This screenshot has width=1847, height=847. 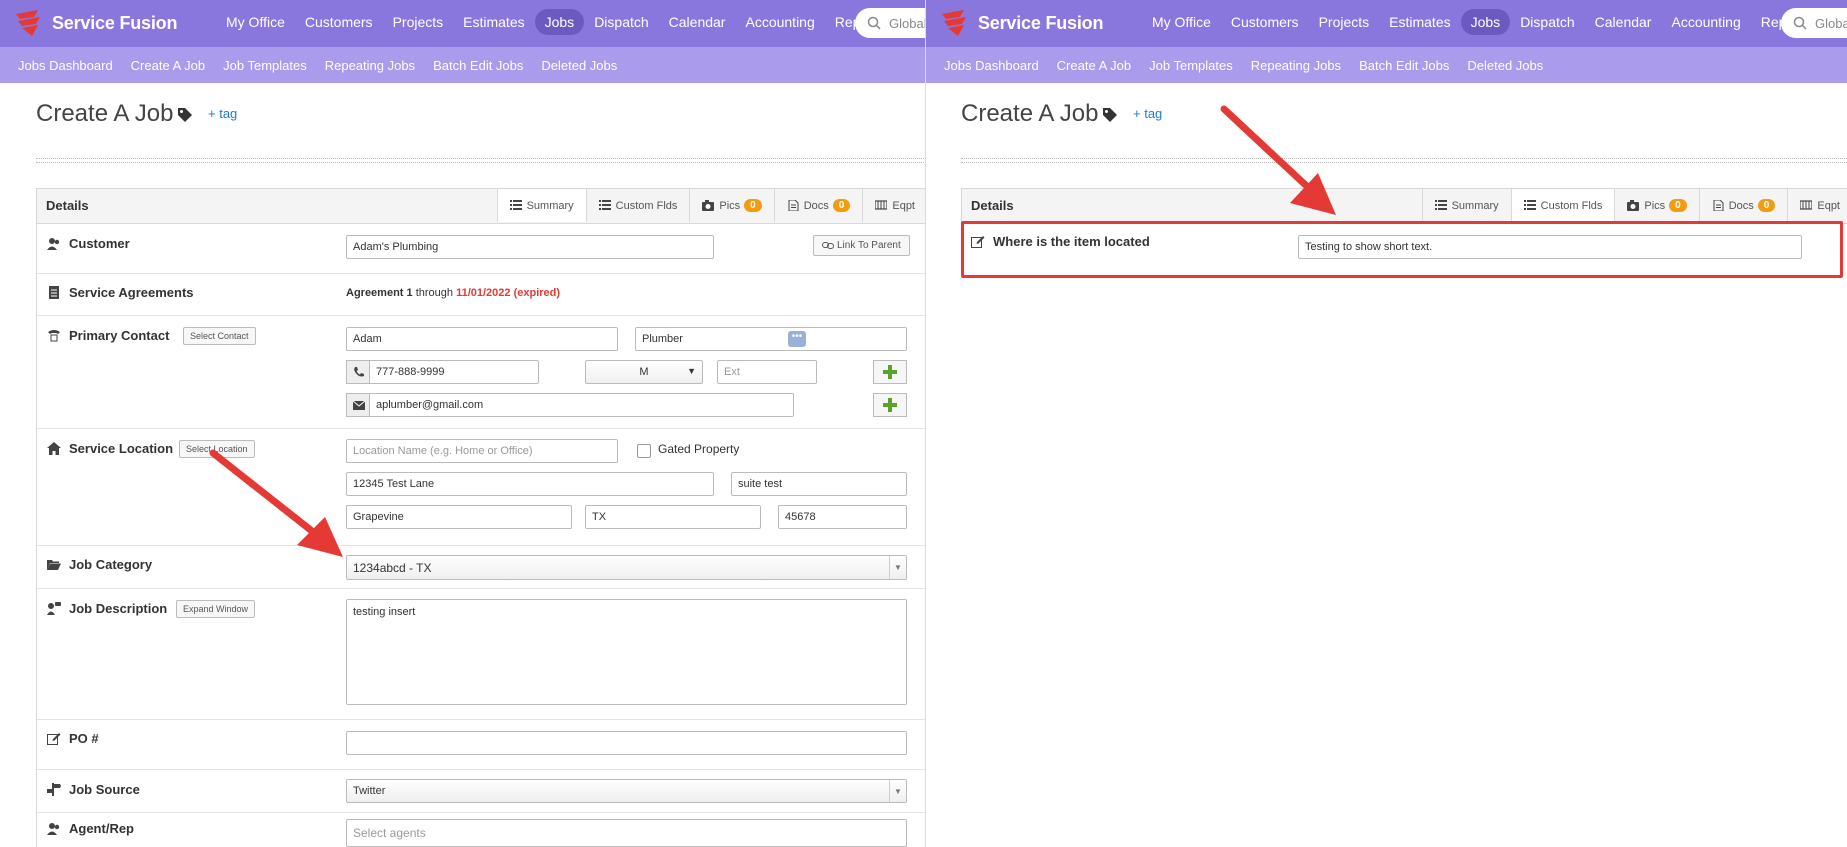 I want to click on agent-rep-row: Agent/Rep Select agents, so click(x=481, y=830).